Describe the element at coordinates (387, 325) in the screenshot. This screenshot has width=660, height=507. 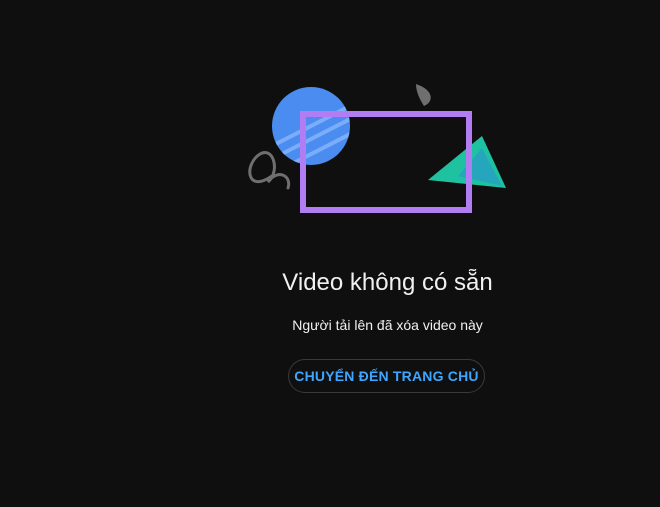
I see `page-subtitle: Người tải lên đã xóa video này` at that location.